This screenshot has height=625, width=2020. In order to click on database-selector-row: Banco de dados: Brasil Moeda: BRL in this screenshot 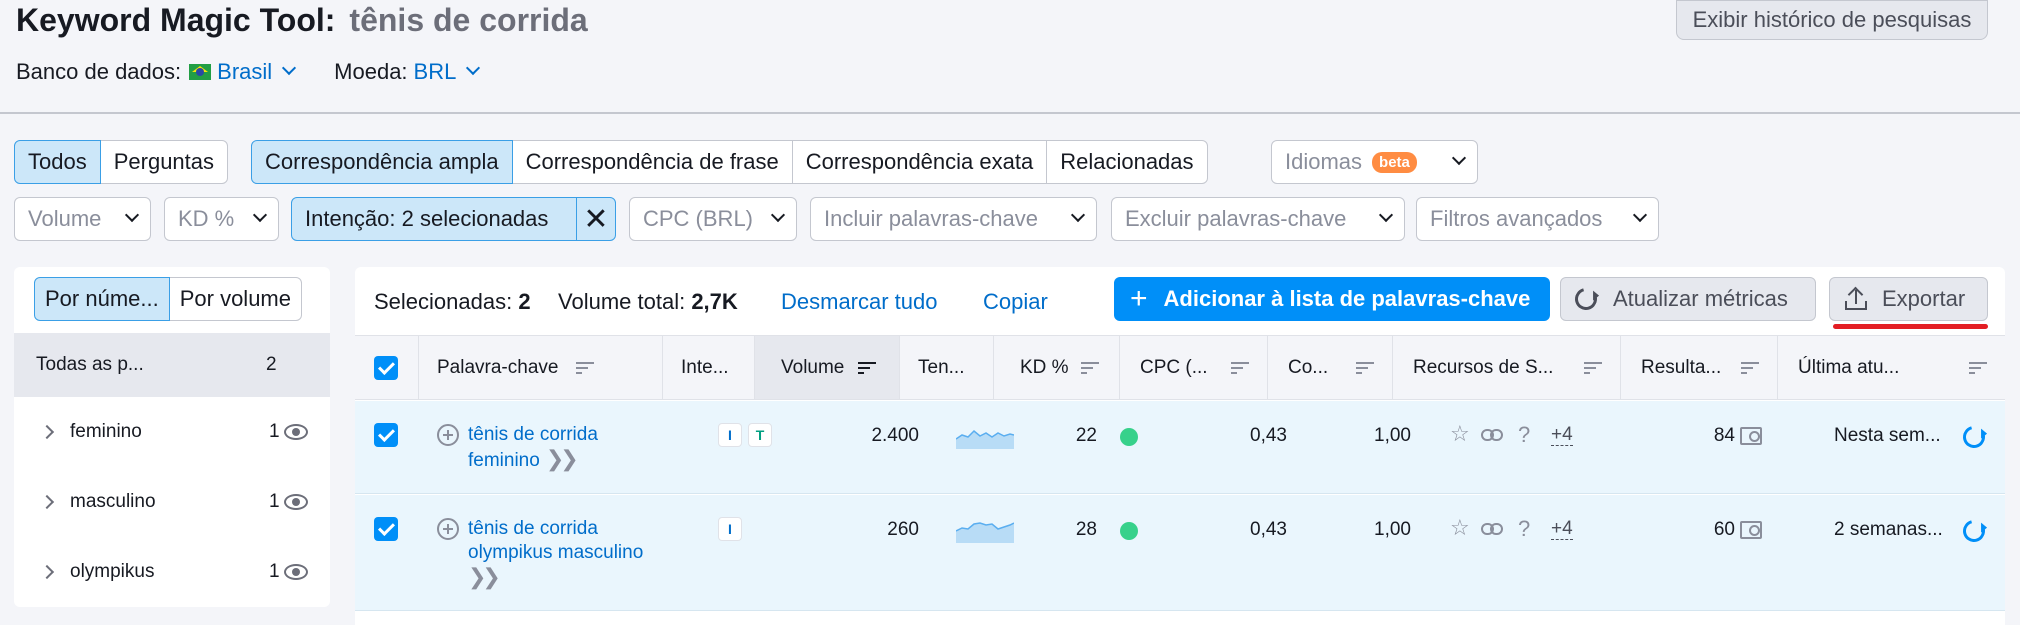, I will do `click(248, 72)`.